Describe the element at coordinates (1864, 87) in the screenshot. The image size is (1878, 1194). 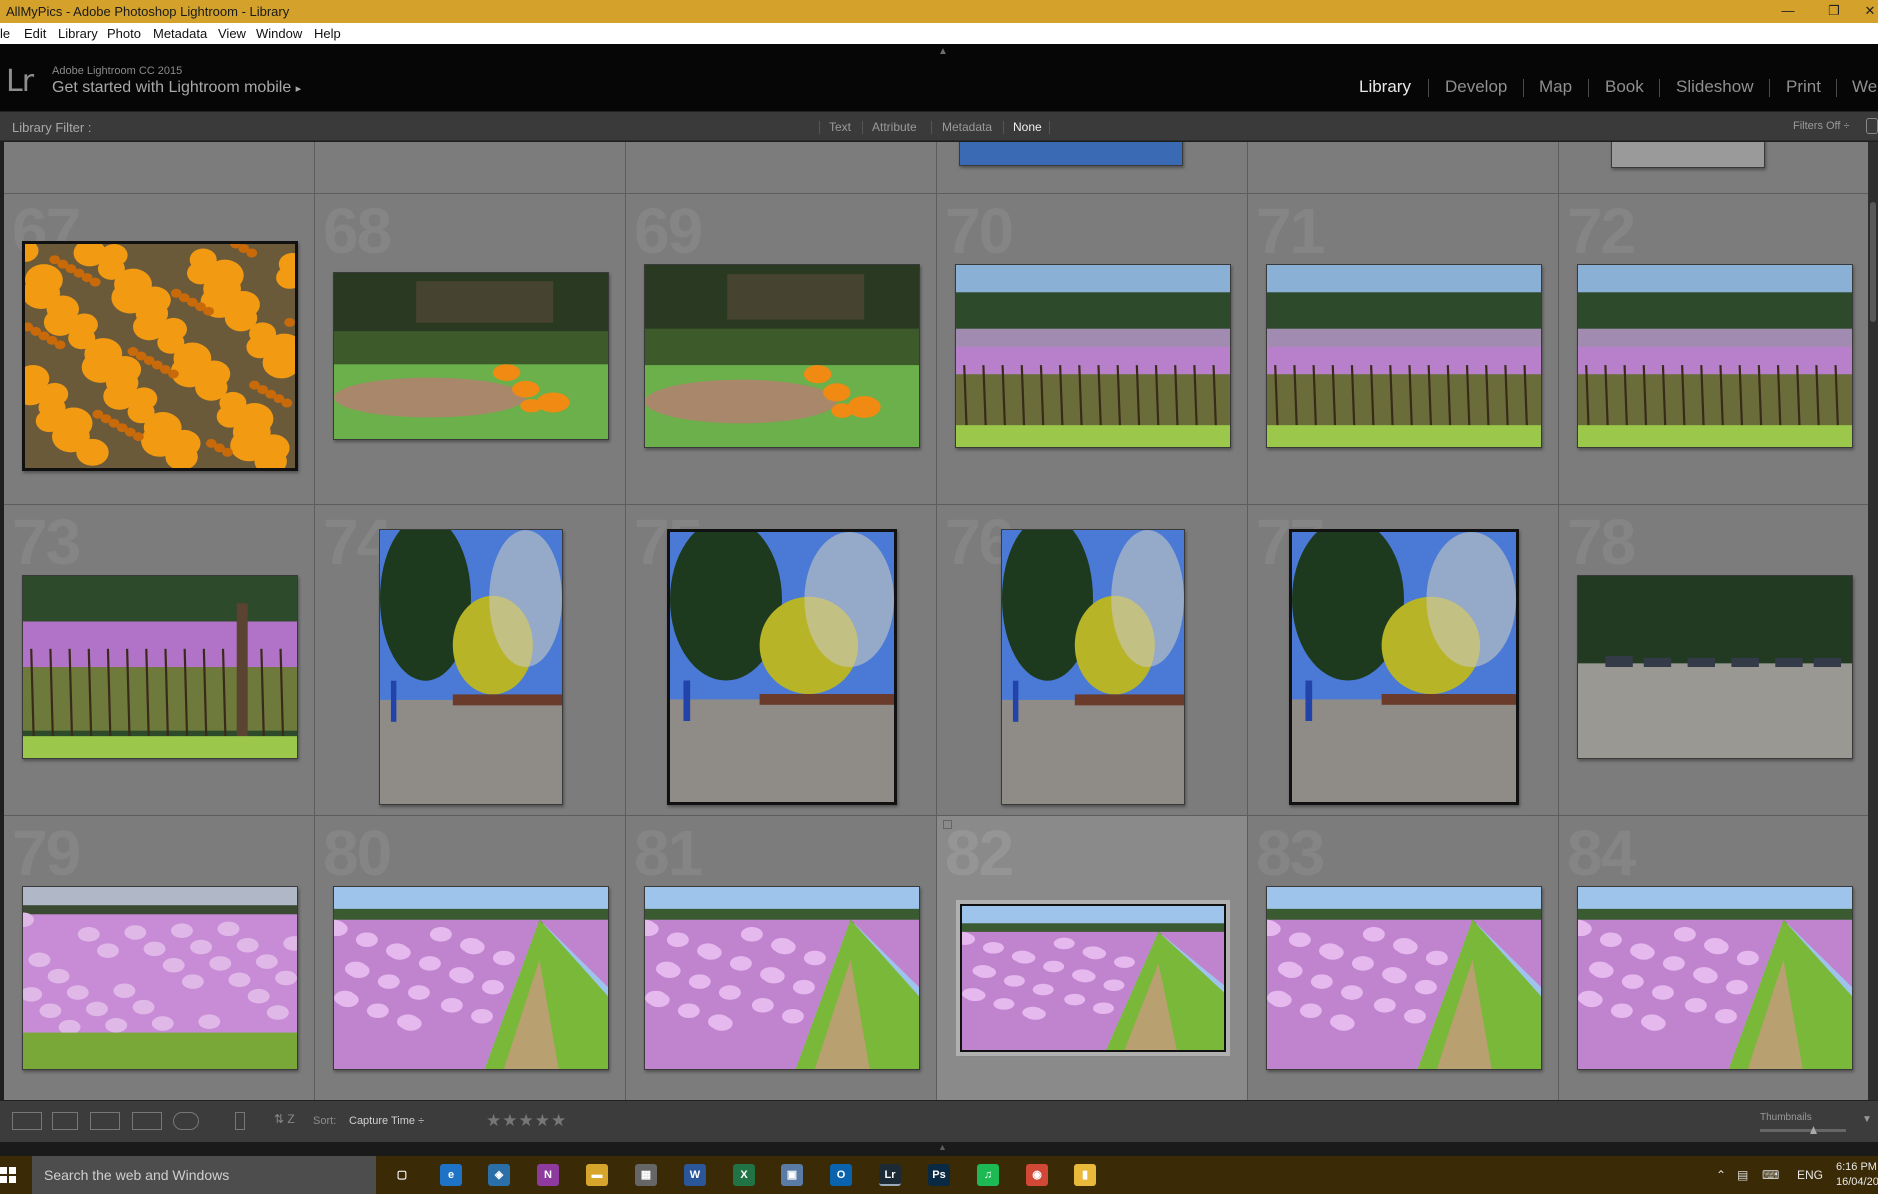
I see `module-web: We` at that location.